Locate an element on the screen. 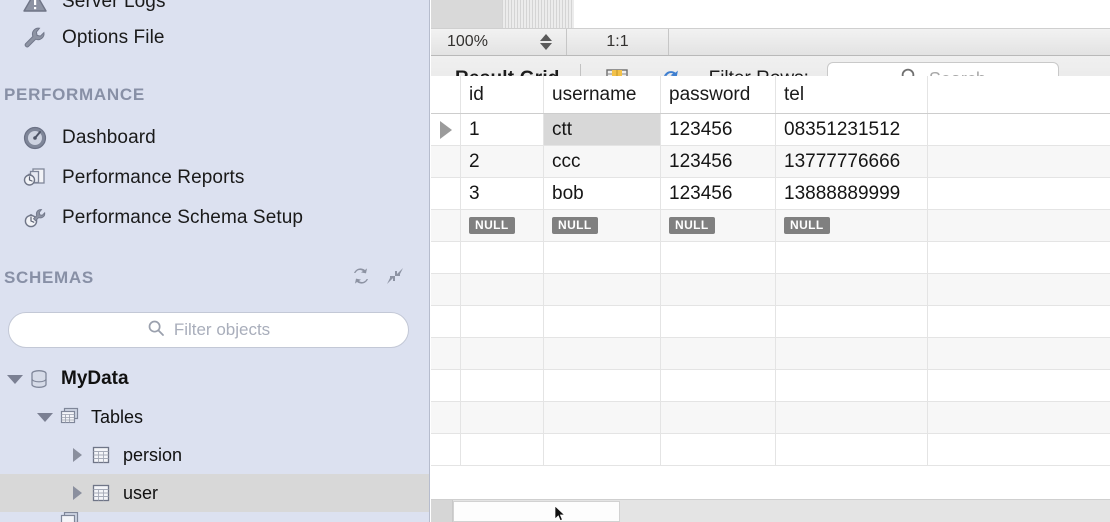  cell-username: ccc is located at coordinates (602, 161).